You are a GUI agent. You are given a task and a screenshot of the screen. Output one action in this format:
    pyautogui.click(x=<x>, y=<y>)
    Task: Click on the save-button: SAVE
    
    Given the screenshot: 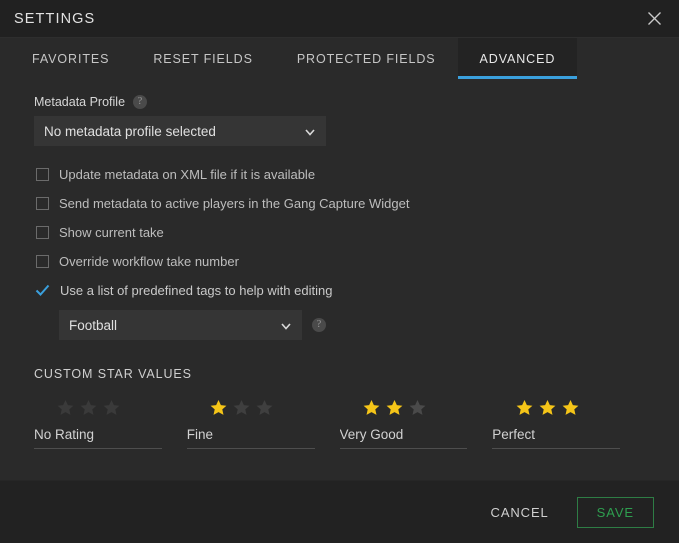 What is the action you would take?
    pyautogui.click(x=615, y=512)
    